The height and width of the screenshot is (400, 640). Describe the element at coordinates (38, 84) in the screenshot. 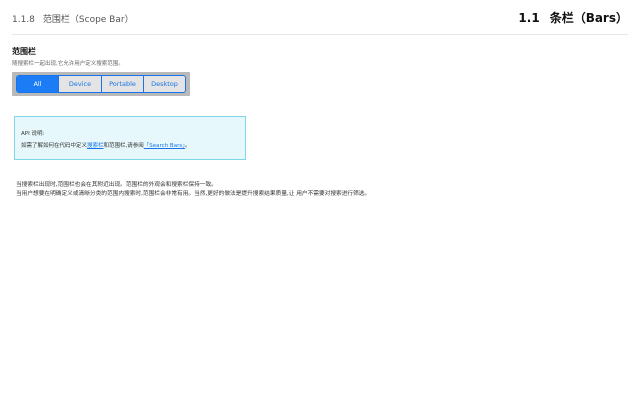

I see `scope-segment-all: All` at that location.